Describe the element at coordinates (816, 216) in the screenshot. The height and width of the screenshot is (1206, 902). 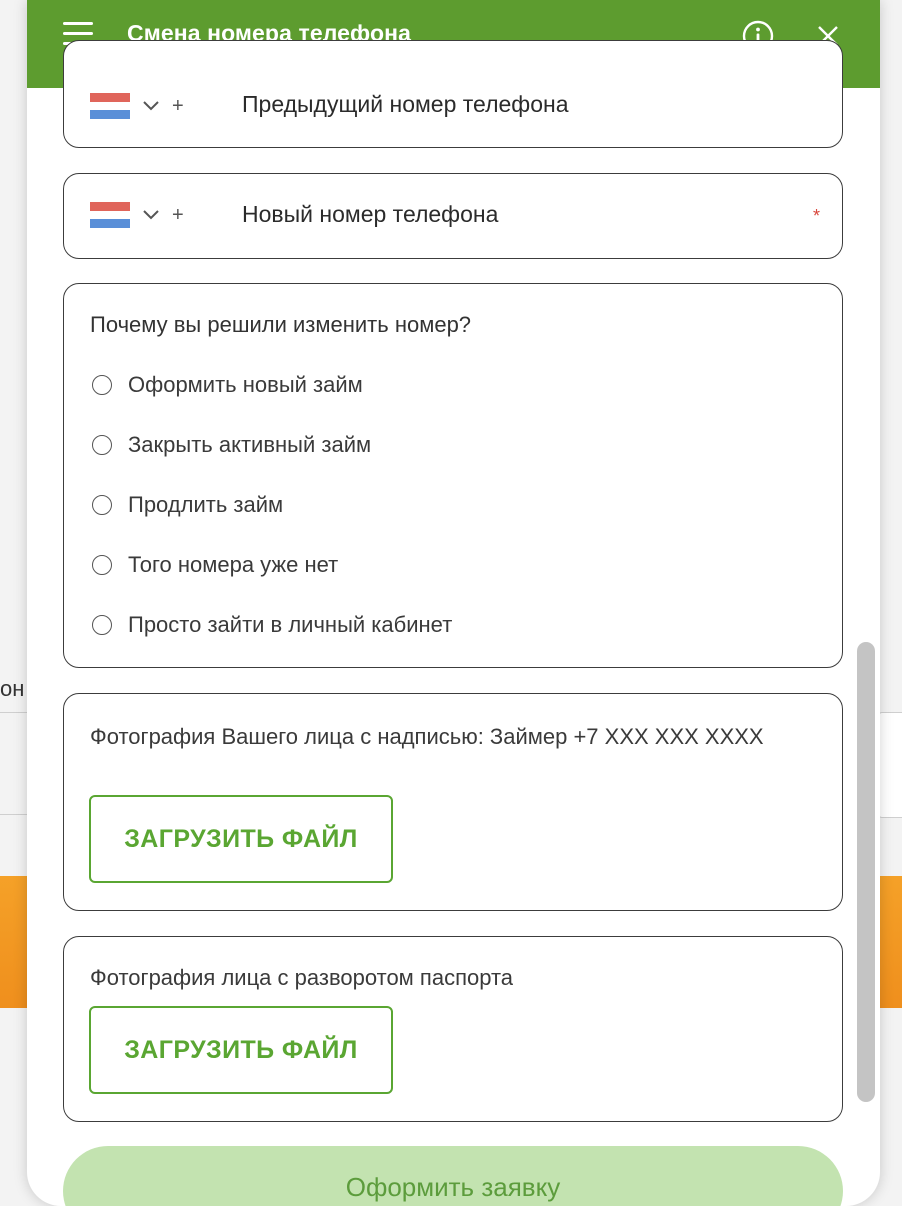
I see `required-asterisk: *` at that location.